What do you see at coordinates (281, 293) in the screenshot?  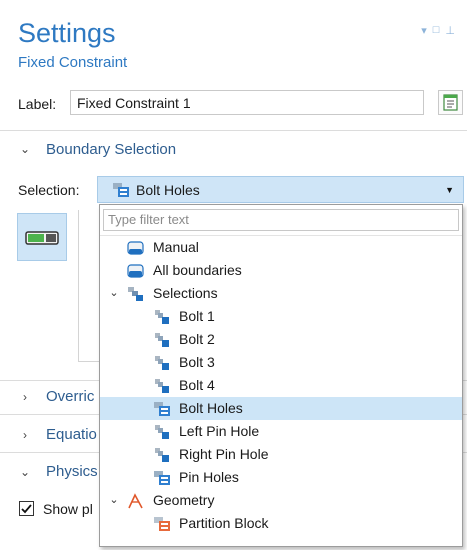 I see `tree-item-selections: ⌄ Selections` at bounding box center [281, 293].